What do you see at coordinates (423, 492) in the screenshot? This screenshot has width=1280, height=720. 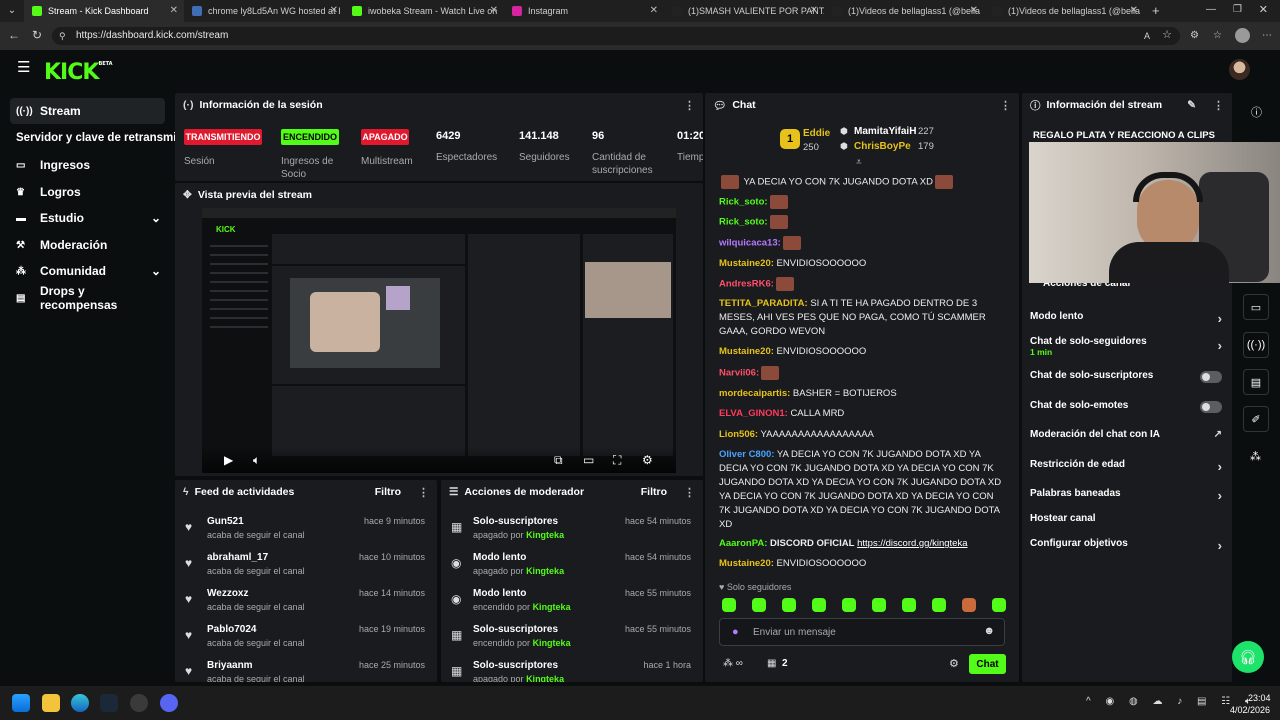 I see `activity-menu-icon: ⋮` at bounding box center [423, 492].